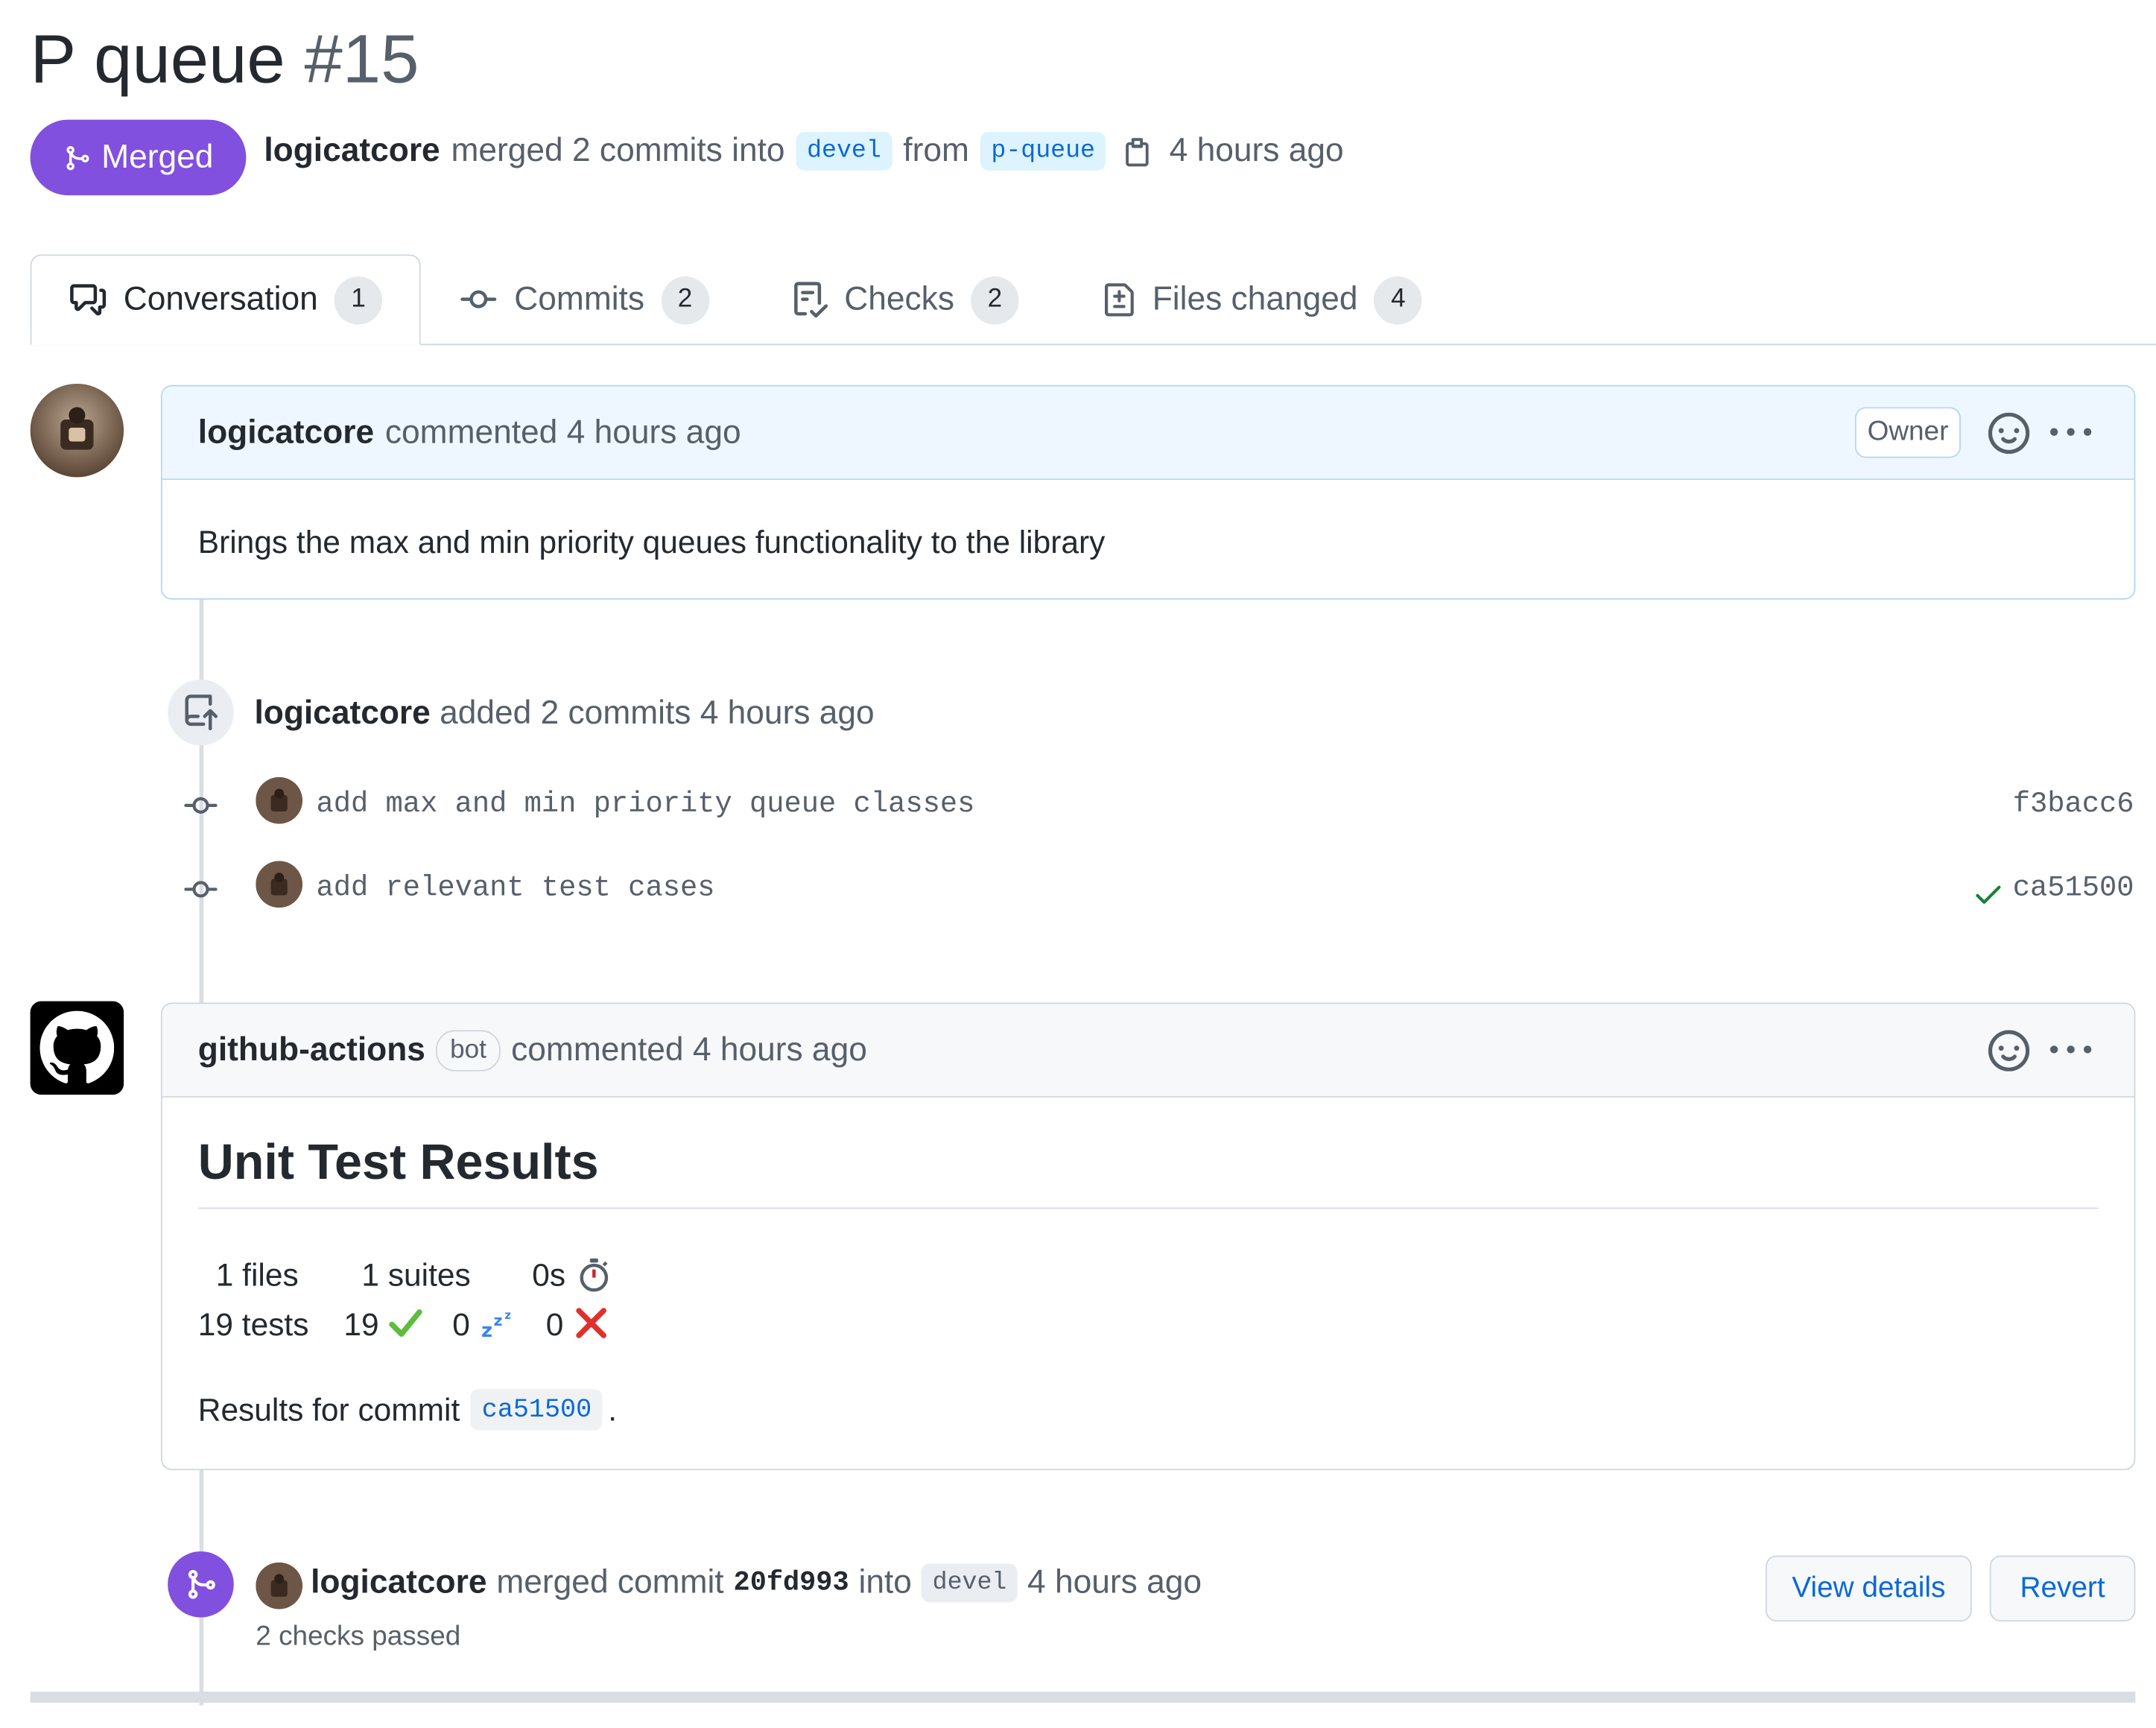 This screenshot has height=1728, width=2156. I want to click on tab-conversation: Conversation 1, so click(226, 300).